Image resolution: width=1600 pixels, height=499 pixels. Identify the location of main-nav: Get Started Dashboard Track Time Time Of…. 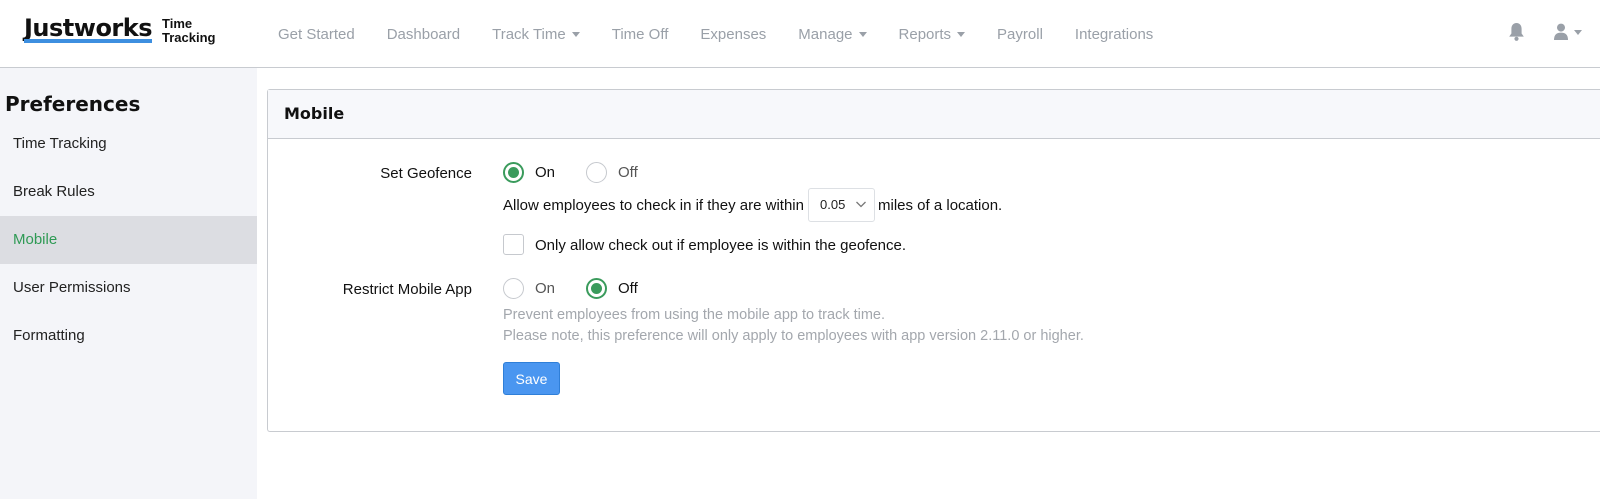
(715, 34).